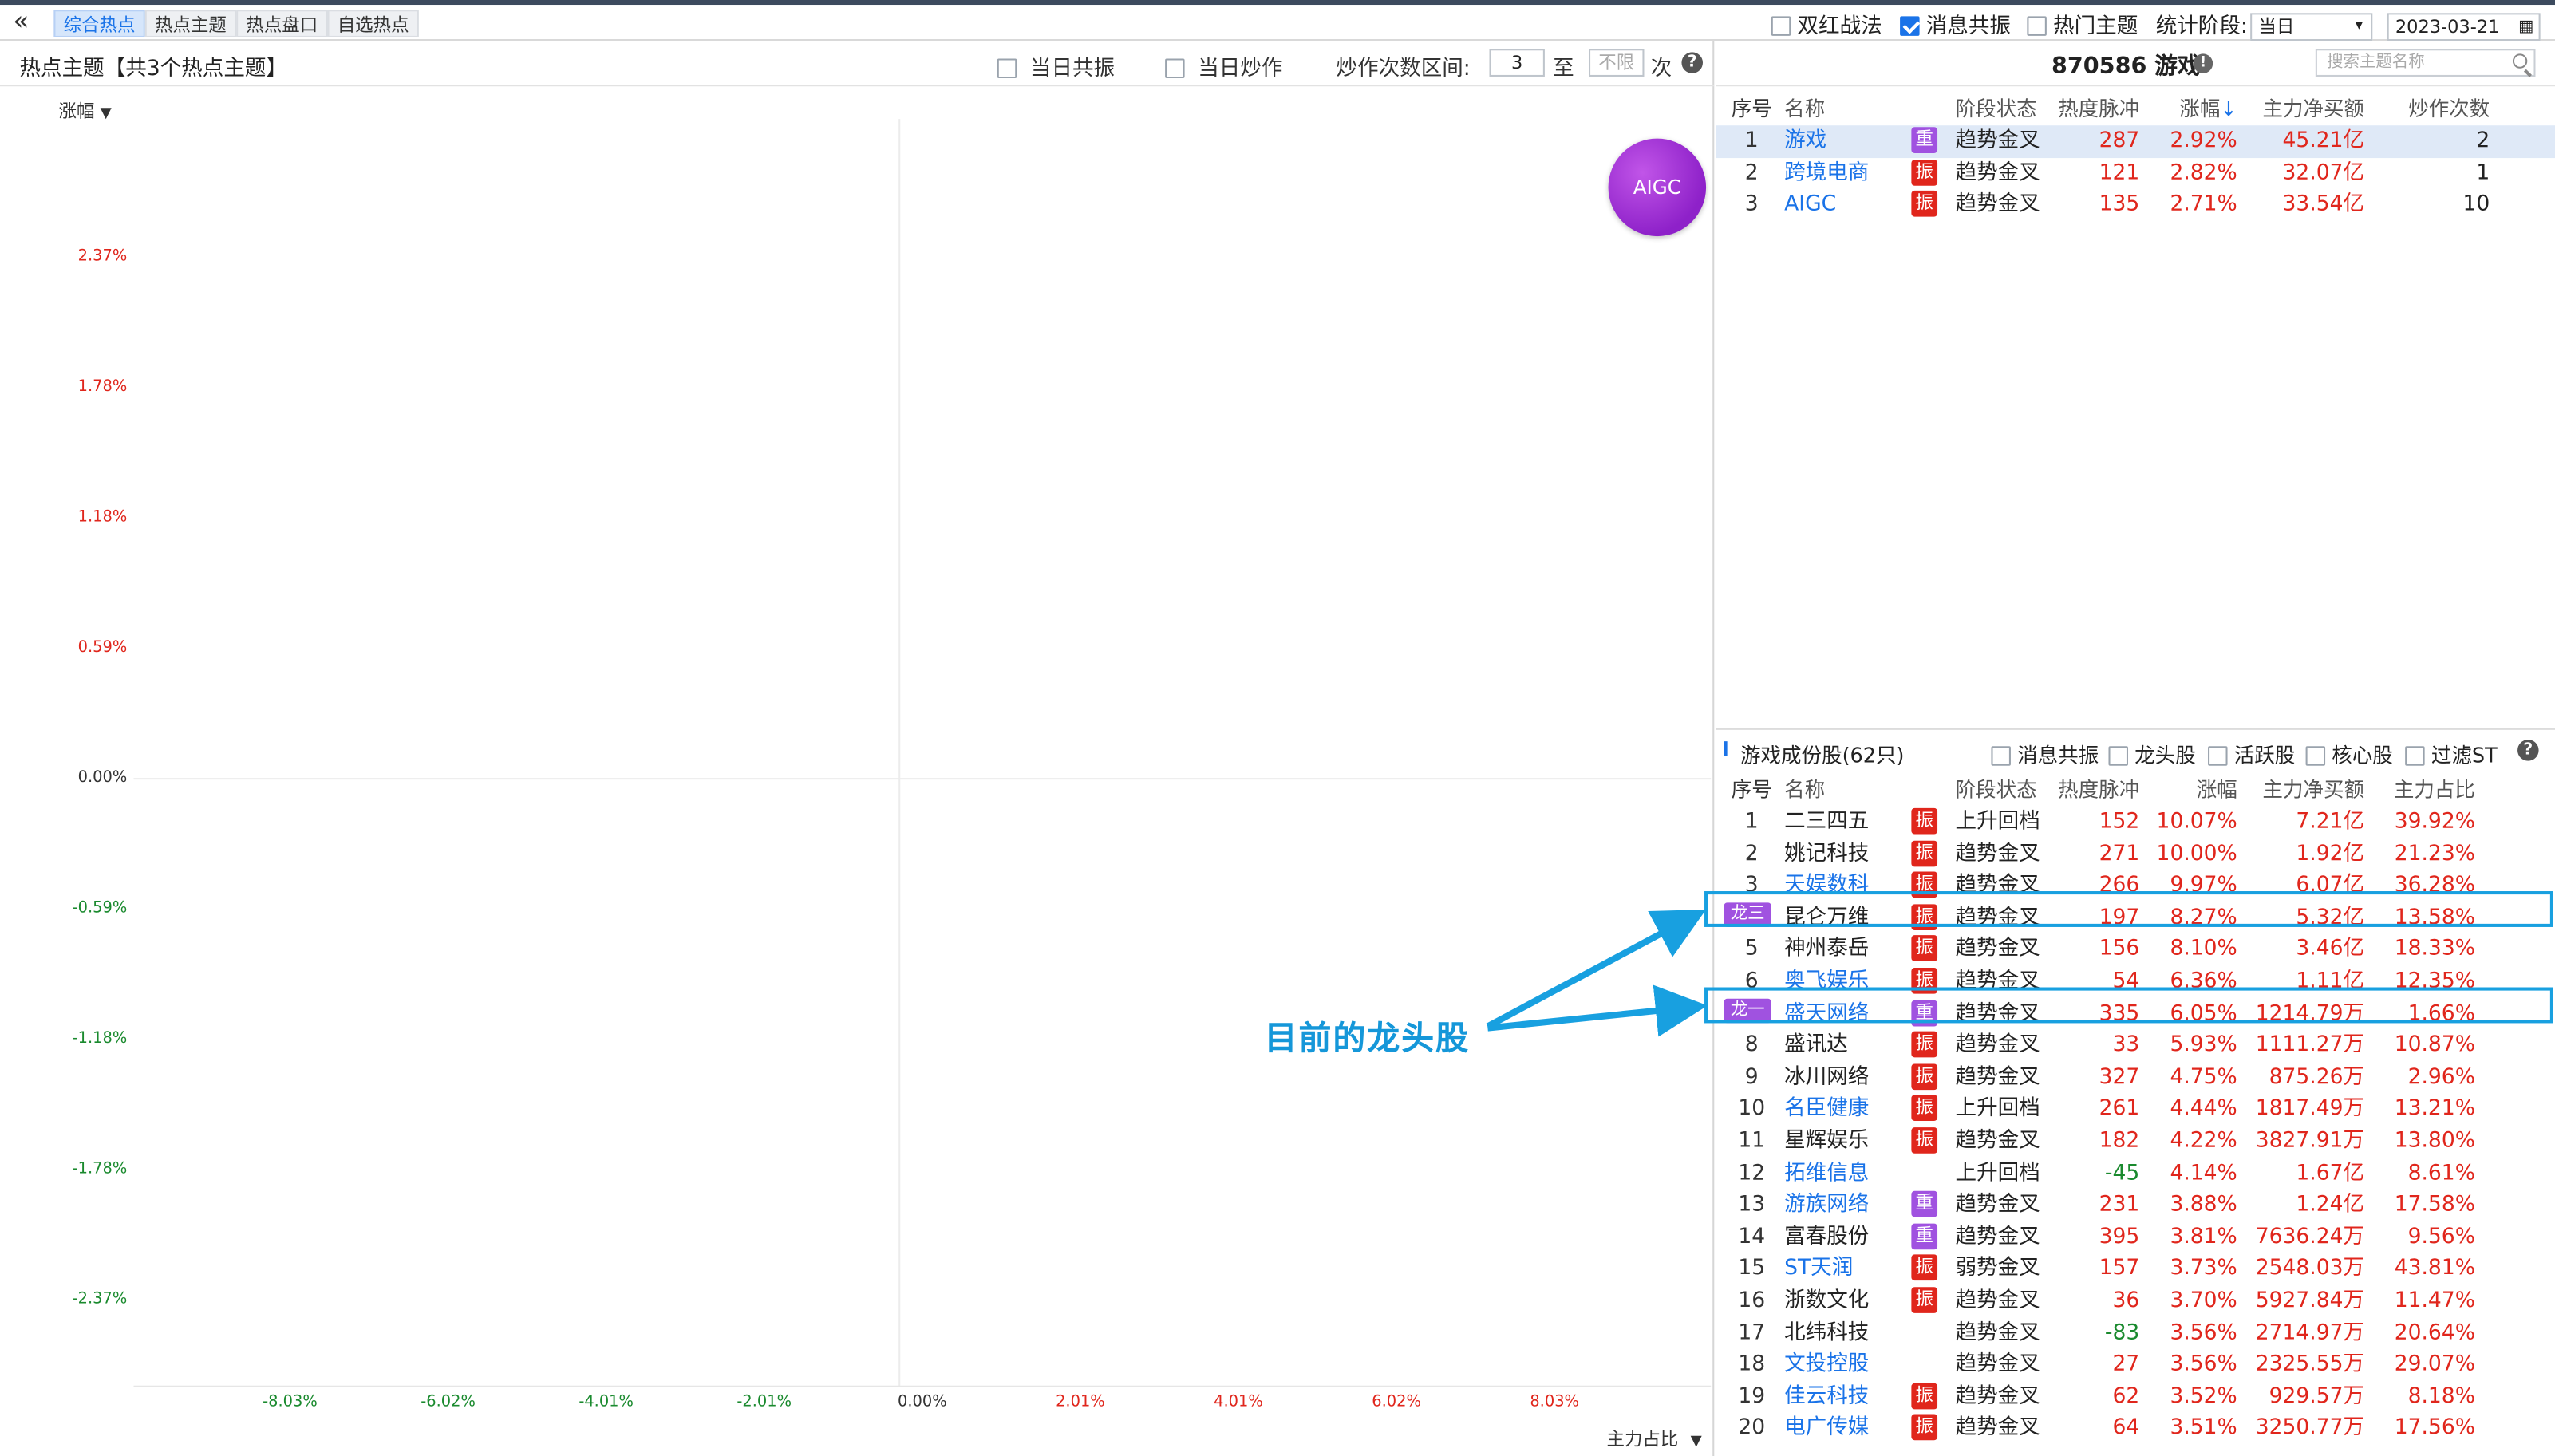  Describe the element at coordinates (1816, 1045) in the screenshot. I see `stock-name: 盛讯达` at that location.